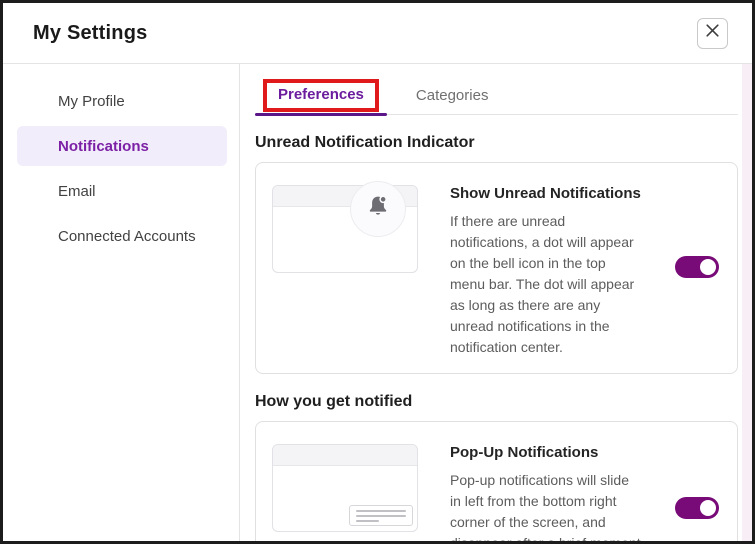  What do you see at coordinates (747, 302) in the screenshot?
I see `scrollbar-track` at bounding box center [747, 302].